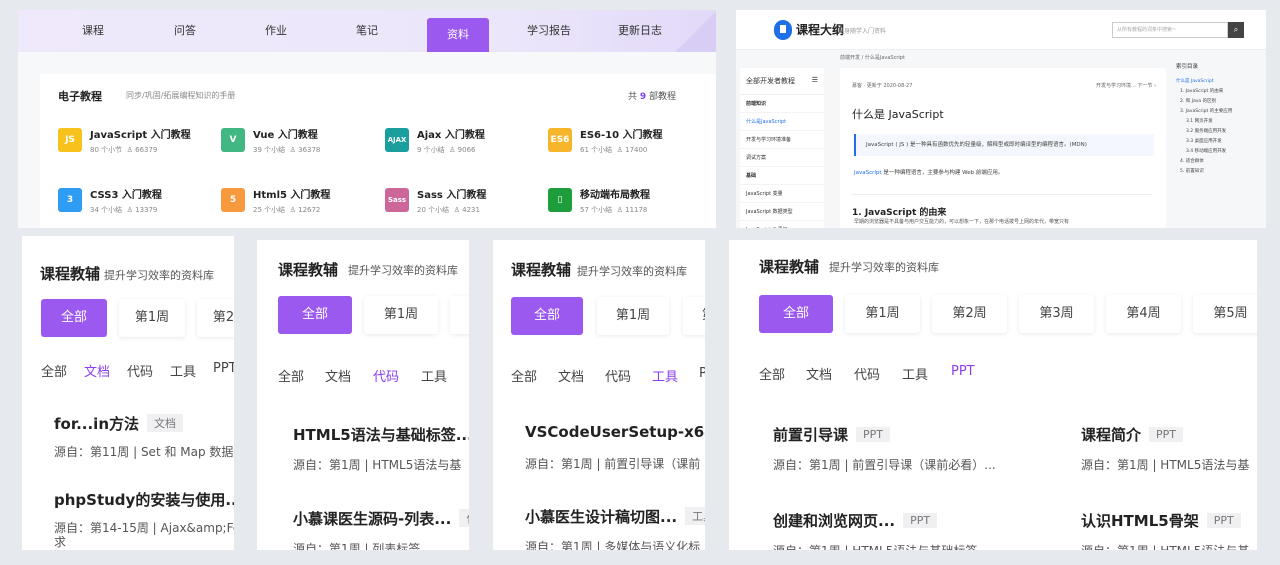 The width and height of the screenshot is (1280, 565). Describe the element at coordinates (1161, 520) in the screenshot. I see `resource-title: 认识HTML5骨架 PPT` at that location.